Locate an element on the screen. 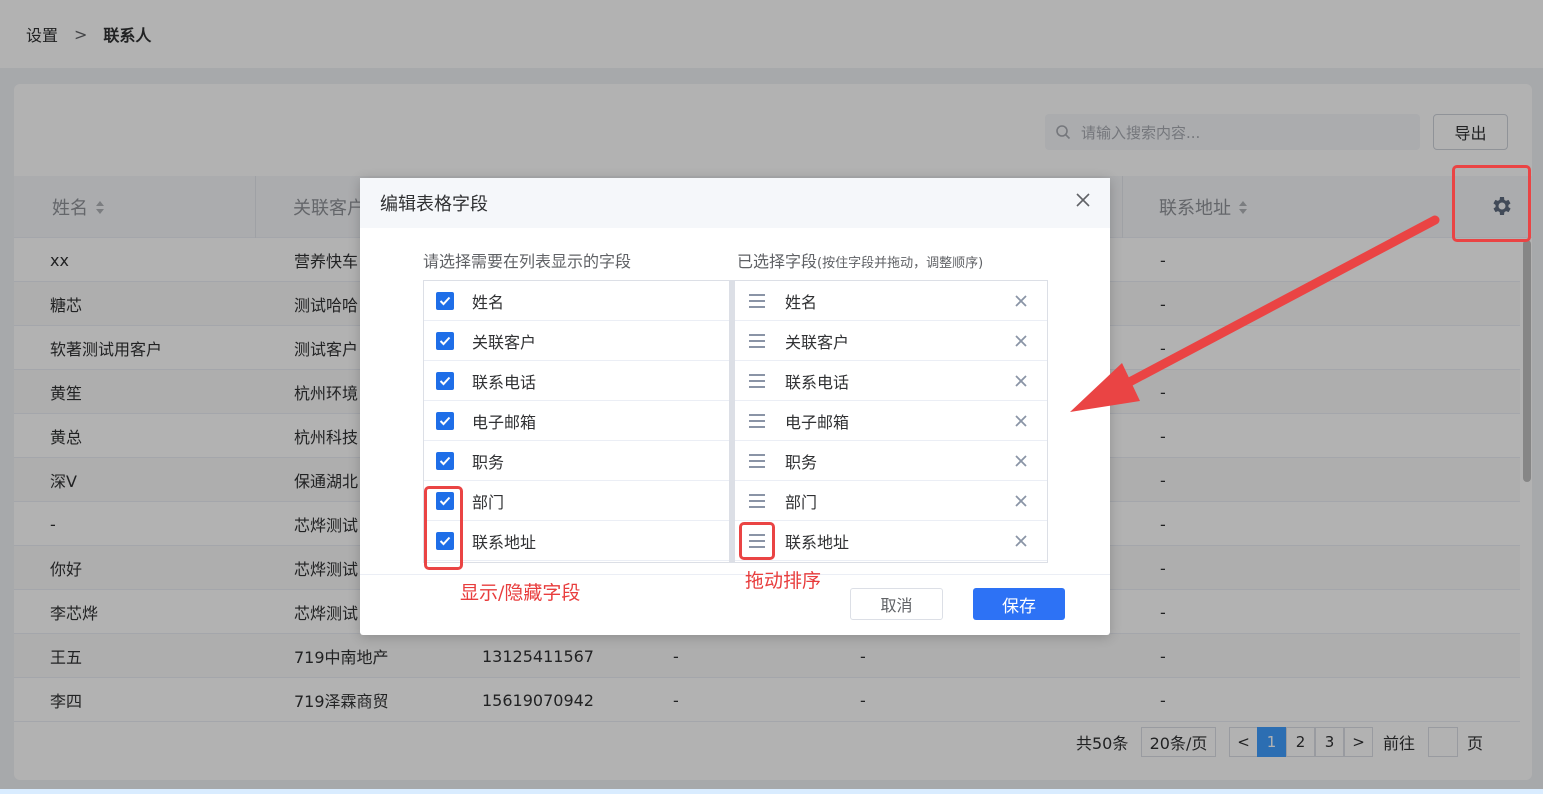 The width and height of the screenshot is (1543, 794). selected-field-label: 电子邮箱 is located at coordinates (817, 422).